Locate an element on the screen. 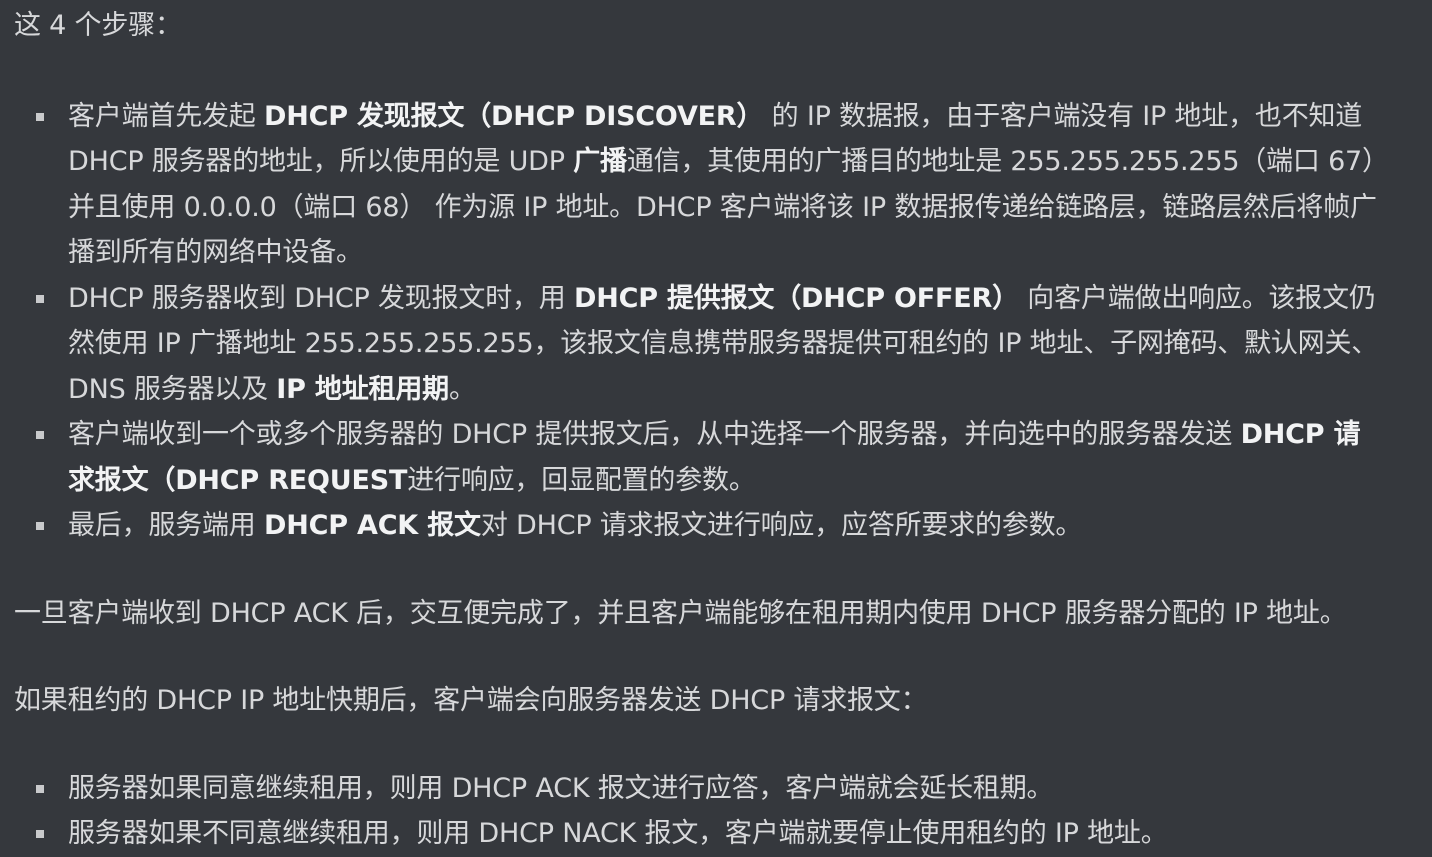  bold-term: 广播 is located at coordinates (600, 161).